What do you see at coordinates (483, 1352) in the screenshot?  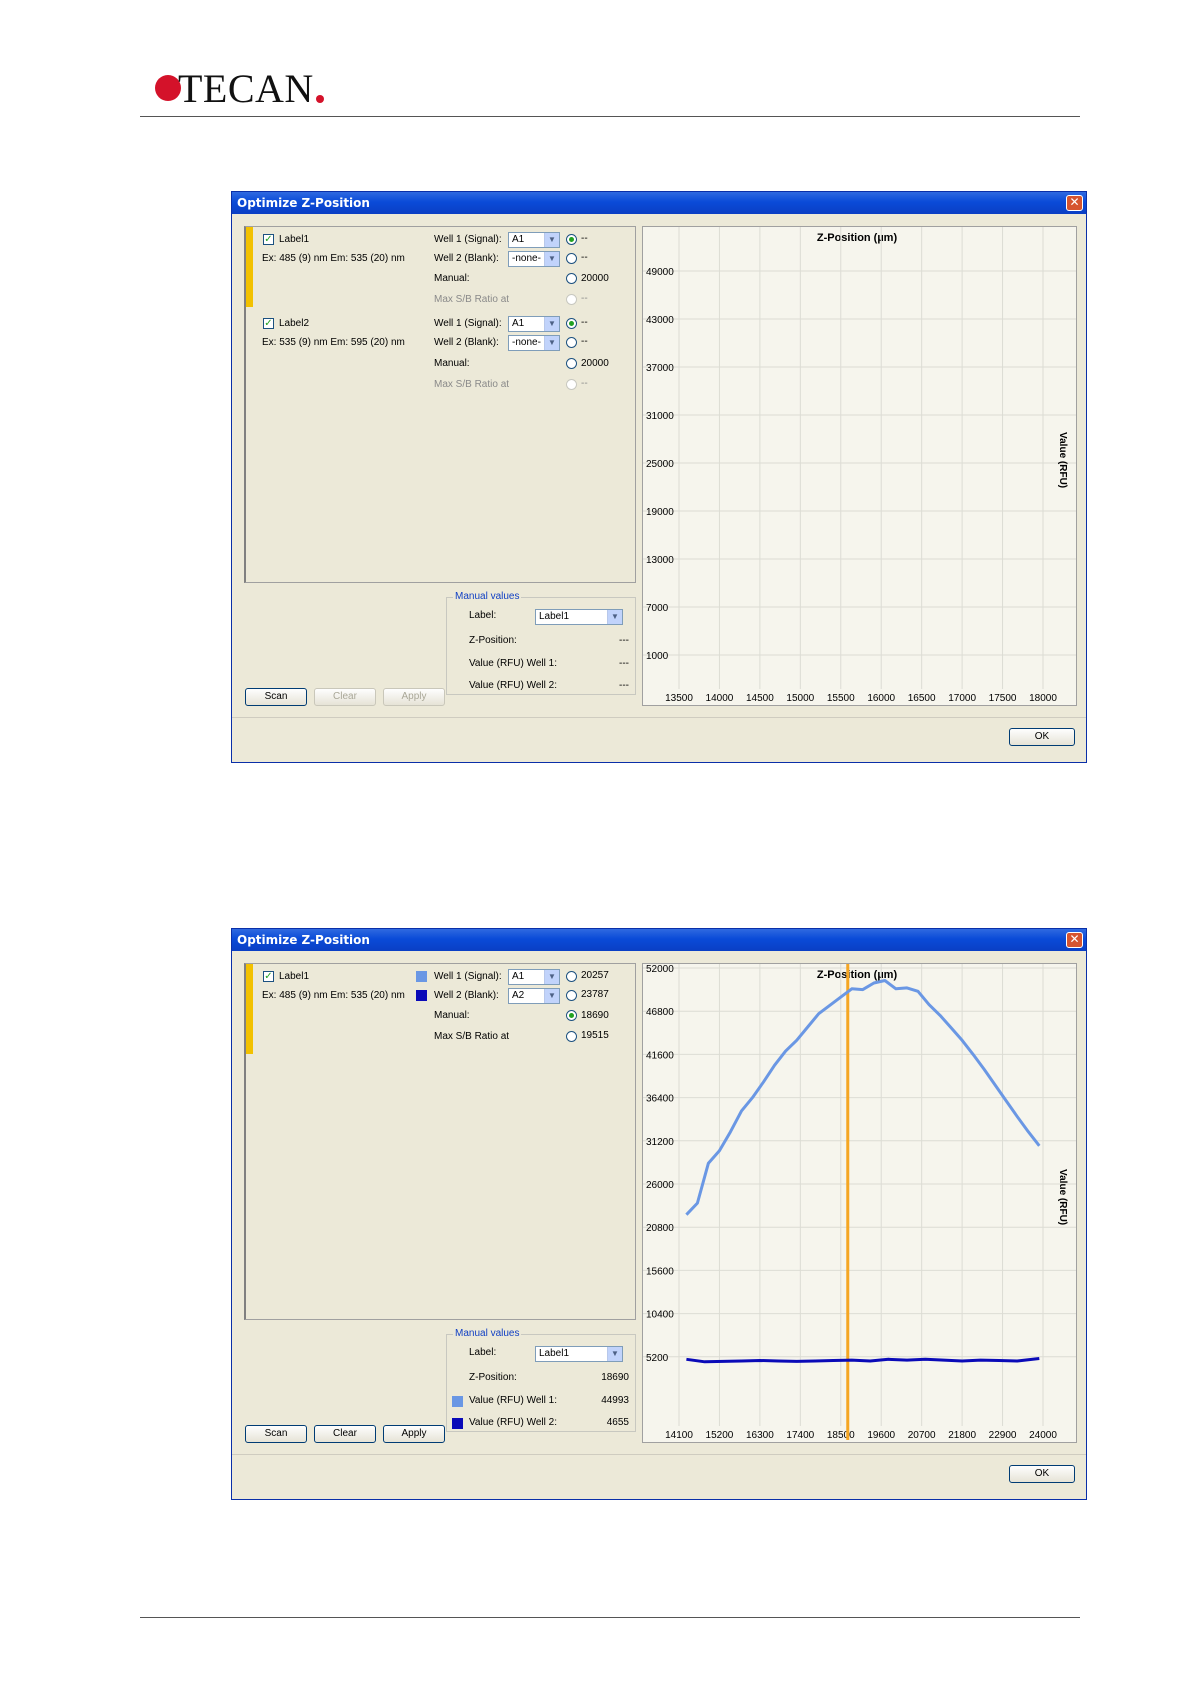 I see `mv-label-label: Label:` at bounding box center [483, 1352].